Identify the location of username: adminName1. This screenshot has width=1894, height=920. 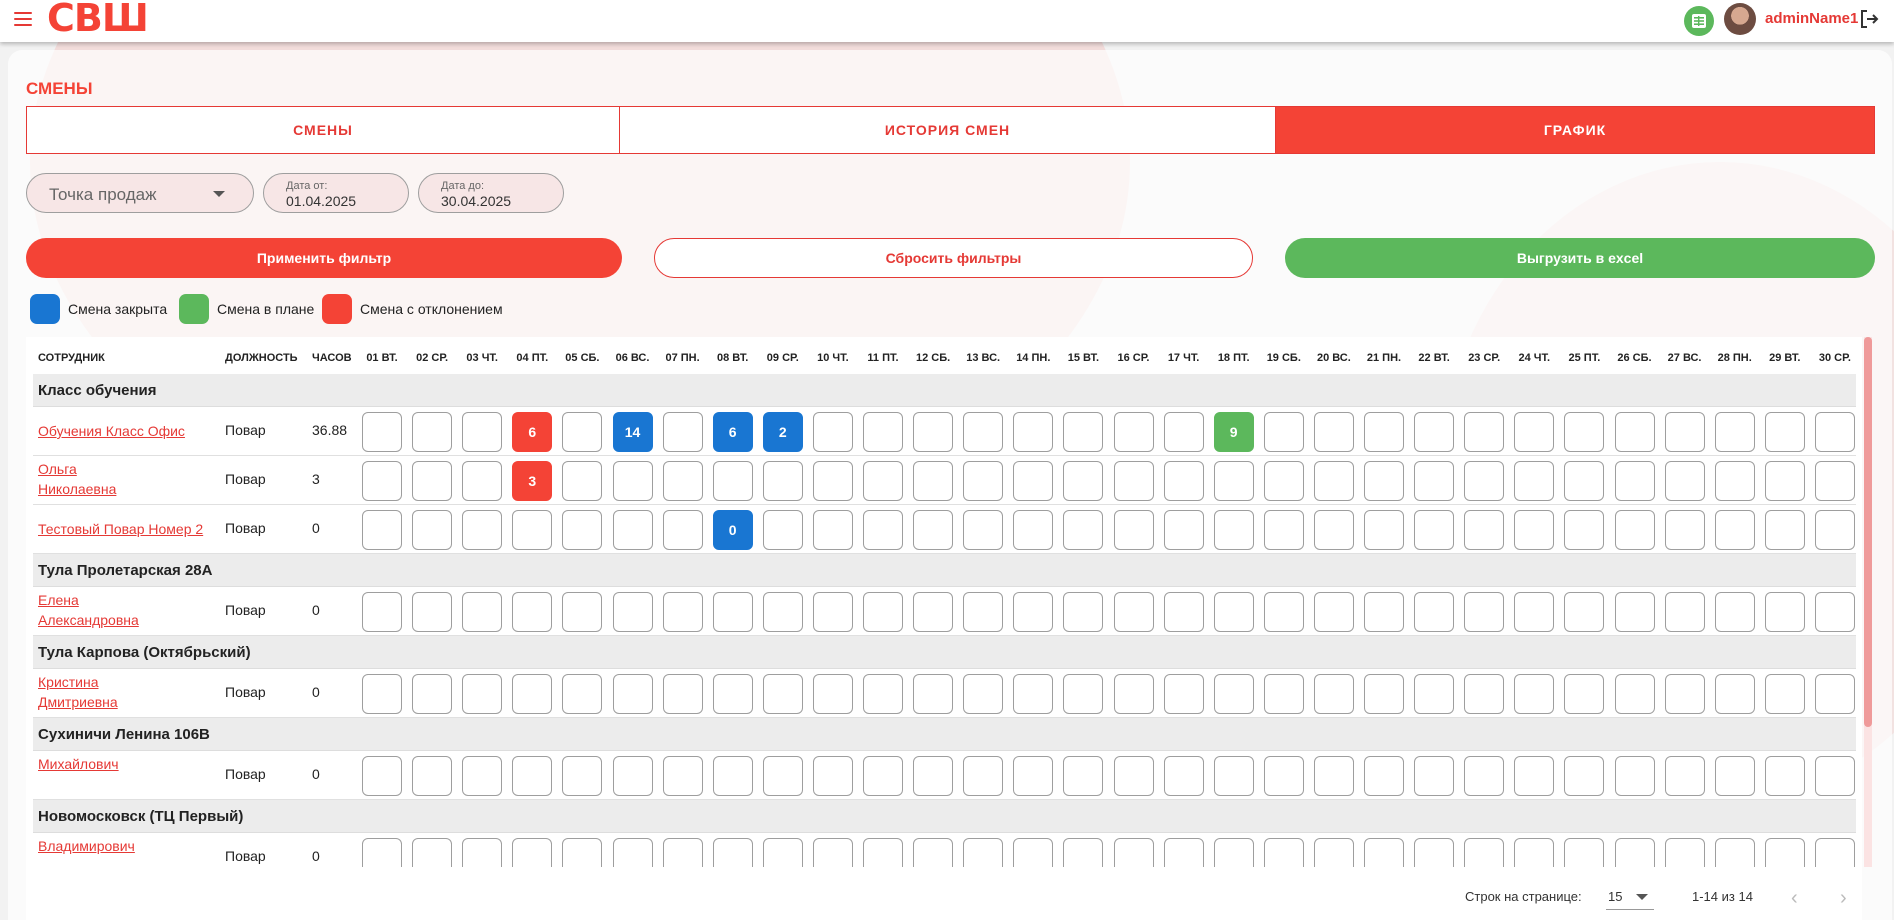
(1811, 18).